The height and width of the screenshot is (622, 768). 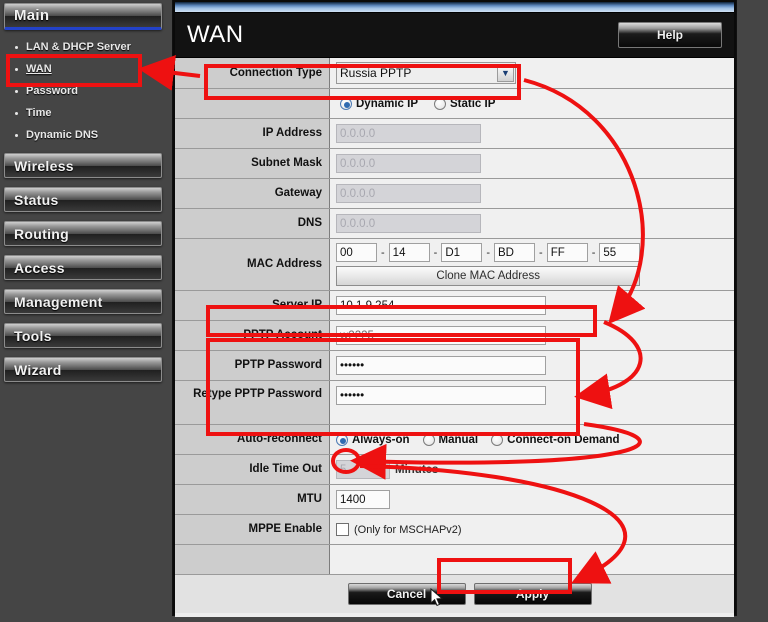 I want to click on mac-address-label: MAC Address, so click(x=252, y=264).